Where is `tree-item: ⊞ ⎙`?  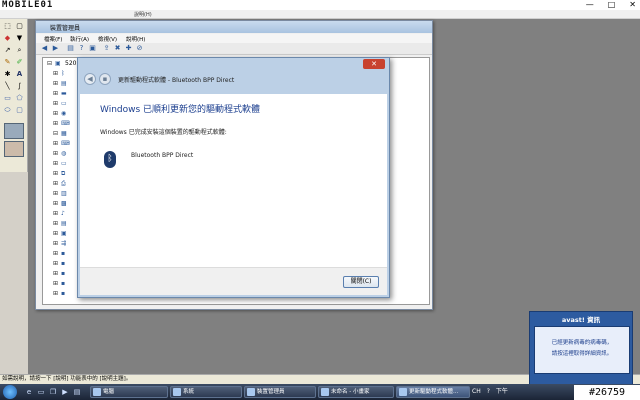 tree-item: ⊞ ⎙ is located at coordinates (61, 184).